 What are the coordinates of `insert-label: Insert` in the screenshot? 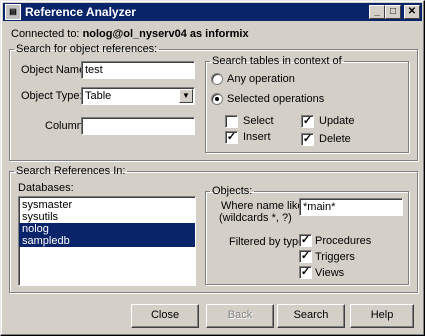 It's located at (257, 137).